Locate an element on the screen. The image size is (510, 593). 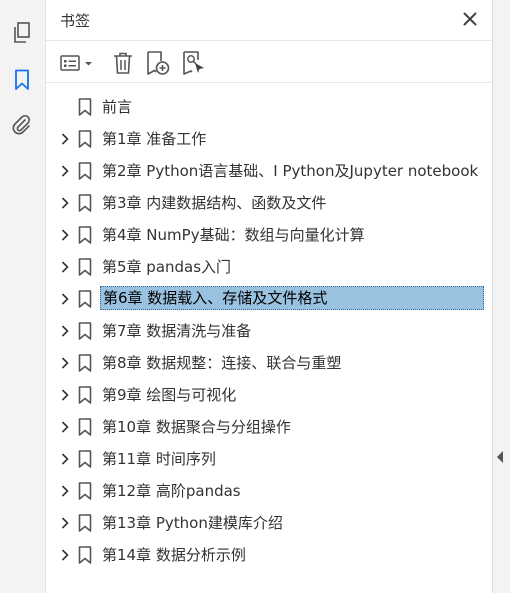
panel-header: 书签 is located at coordinates (269, 20).